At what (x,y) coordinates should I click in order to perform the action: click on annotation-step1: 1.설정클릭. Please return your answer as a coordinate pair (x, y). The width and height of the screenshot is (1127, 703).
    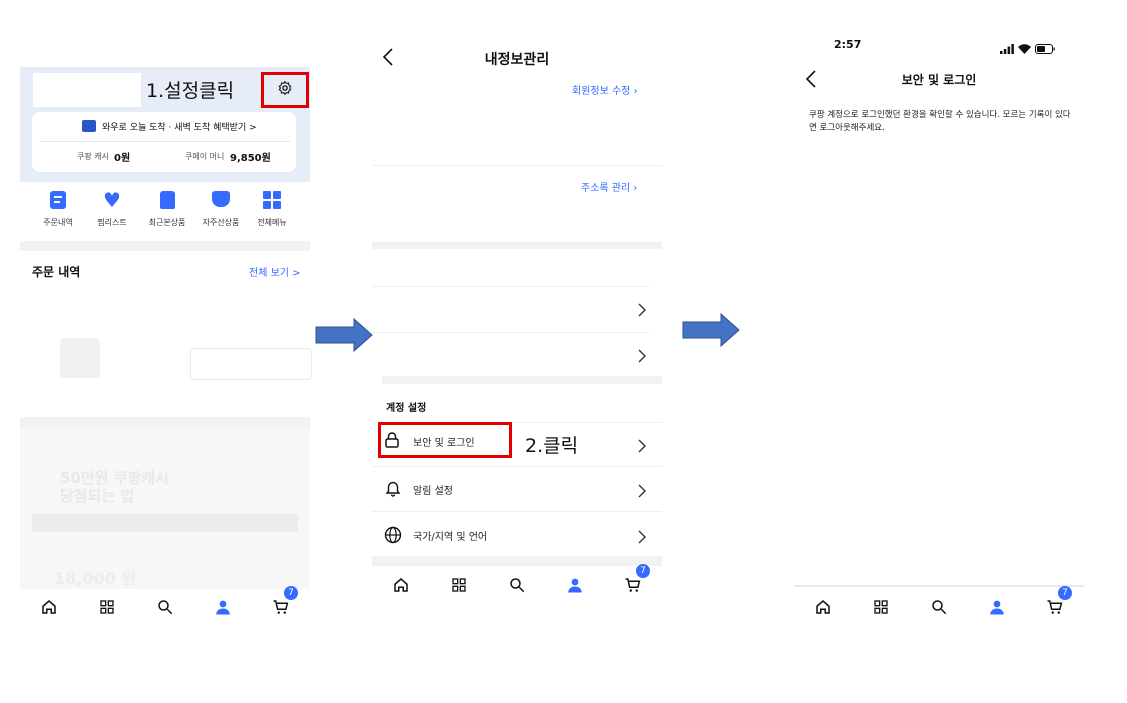
    Looking at the image, I should click on (190, 91).